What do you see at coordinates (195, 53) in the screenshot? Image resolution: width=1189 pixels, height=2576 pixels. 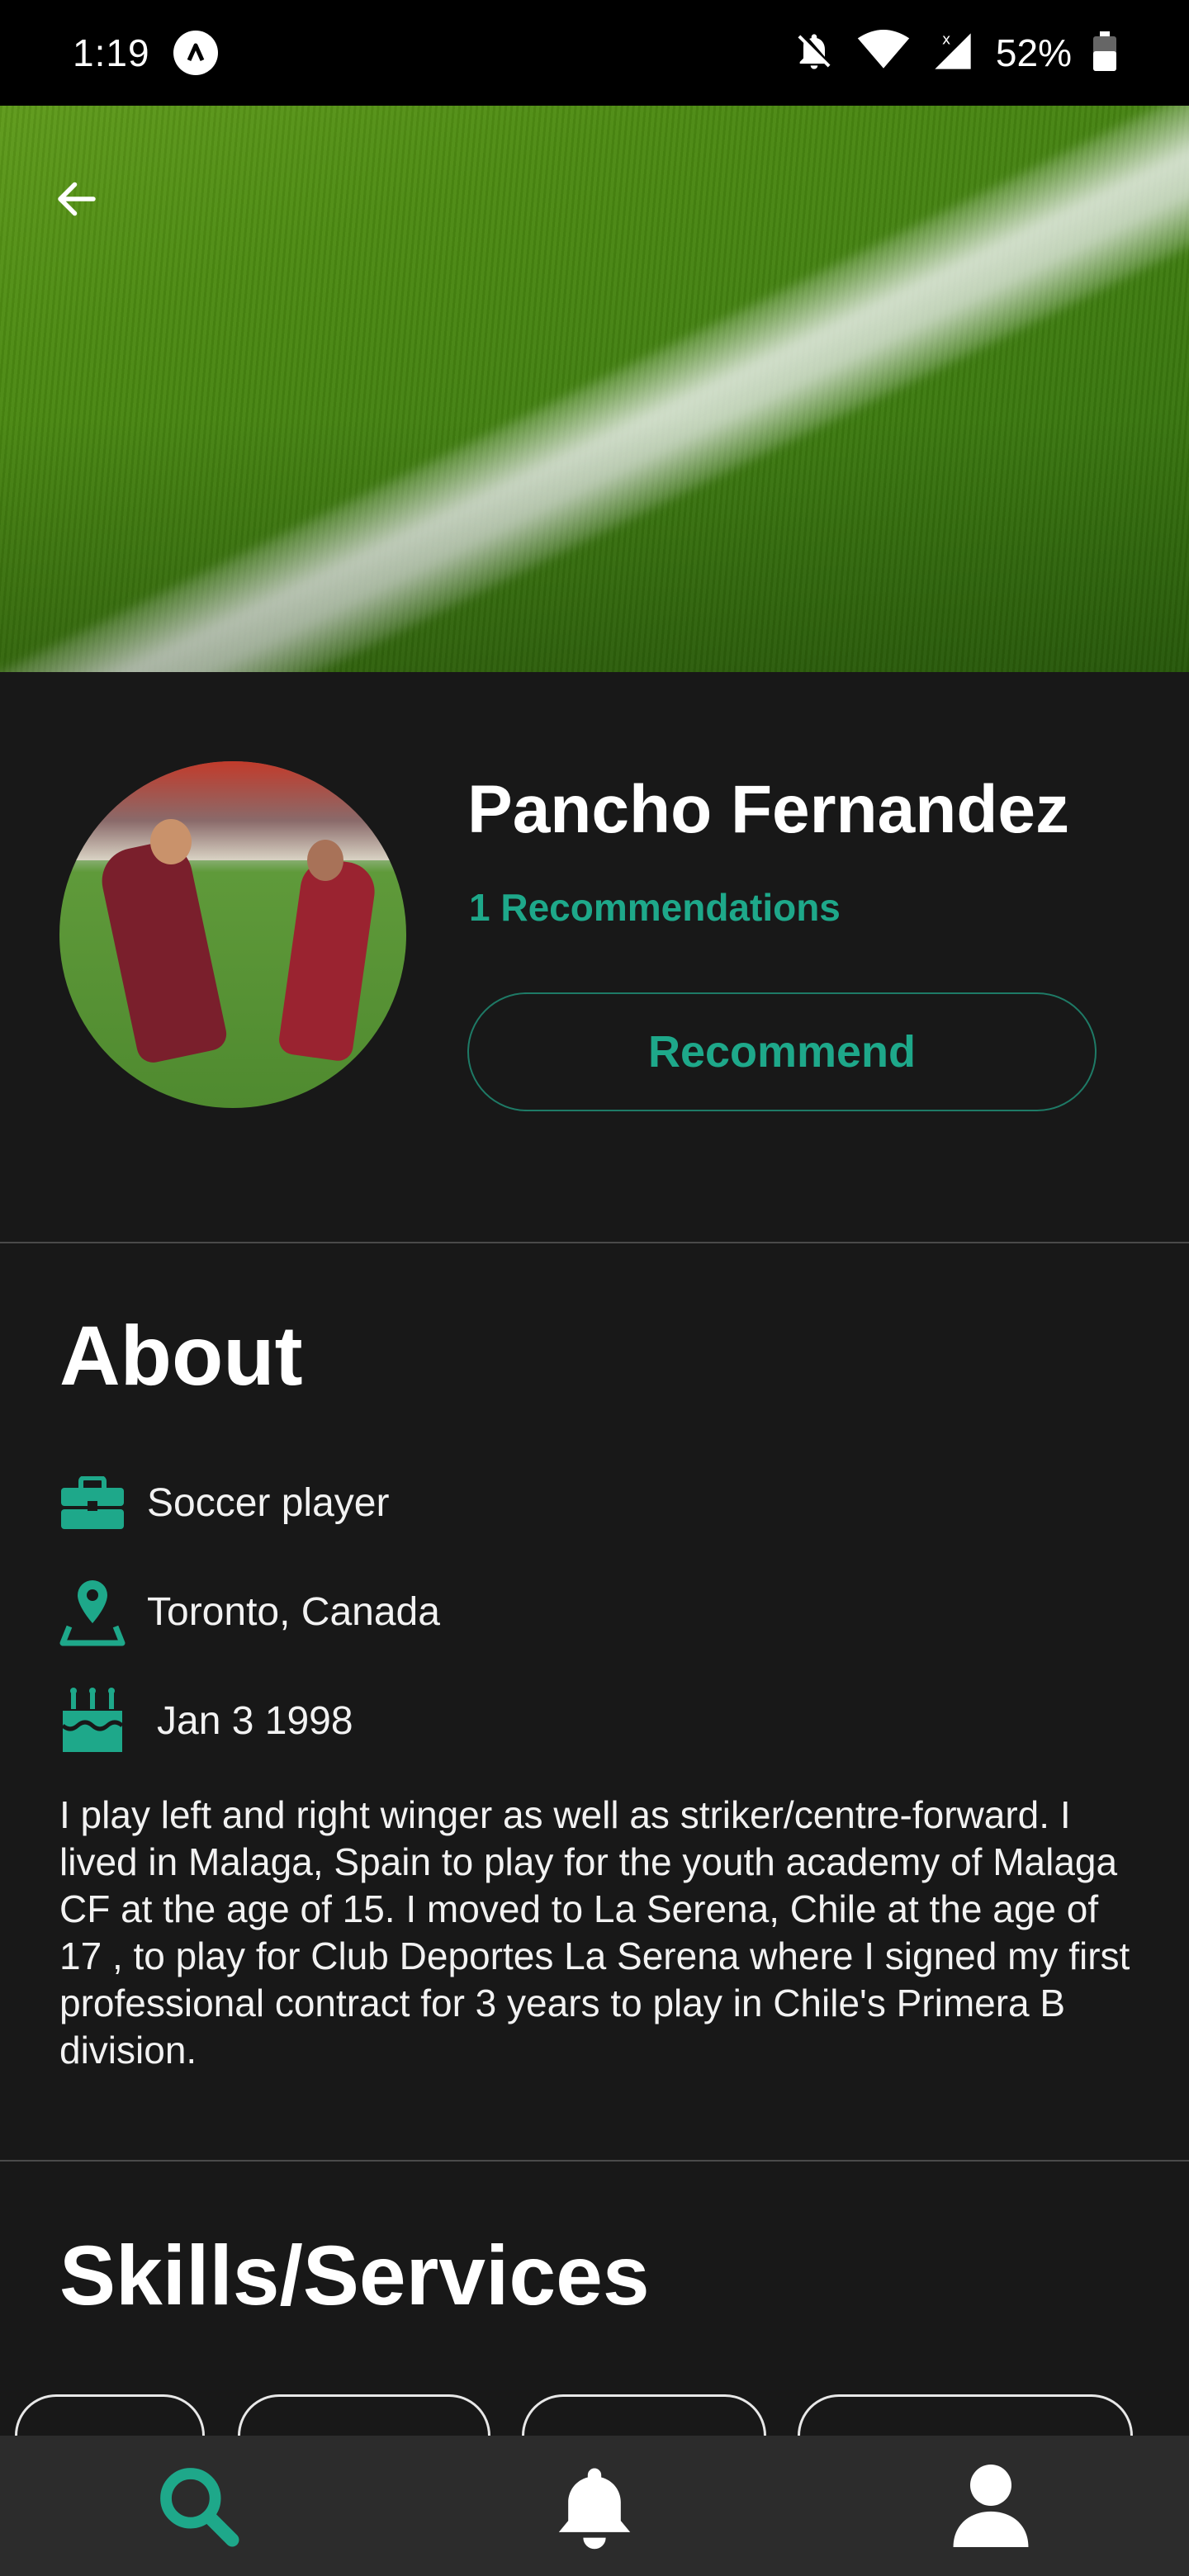 I see `arc-logo-icon` at bounding box center [195, 53].